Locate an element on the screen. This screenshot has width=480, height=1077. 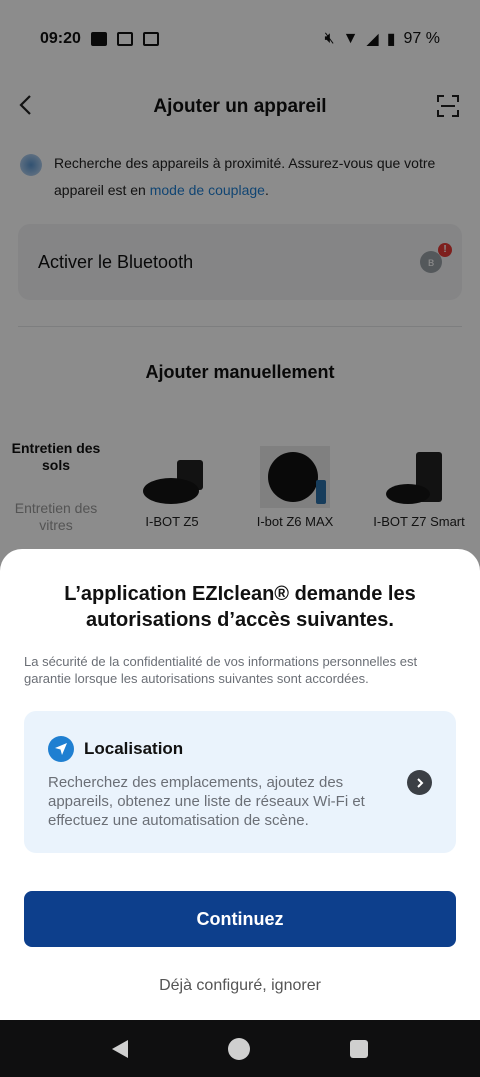
nav-back-icon is located at coordinates (120, 1048).